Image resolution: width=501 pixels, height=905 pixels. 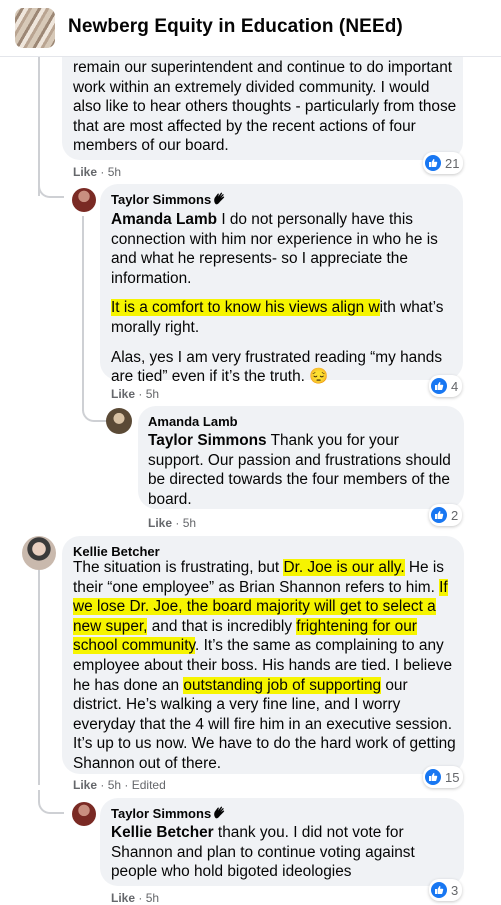 I want to click on comment-meta: Like · 5h · Edited, so click(x=119, y=785).